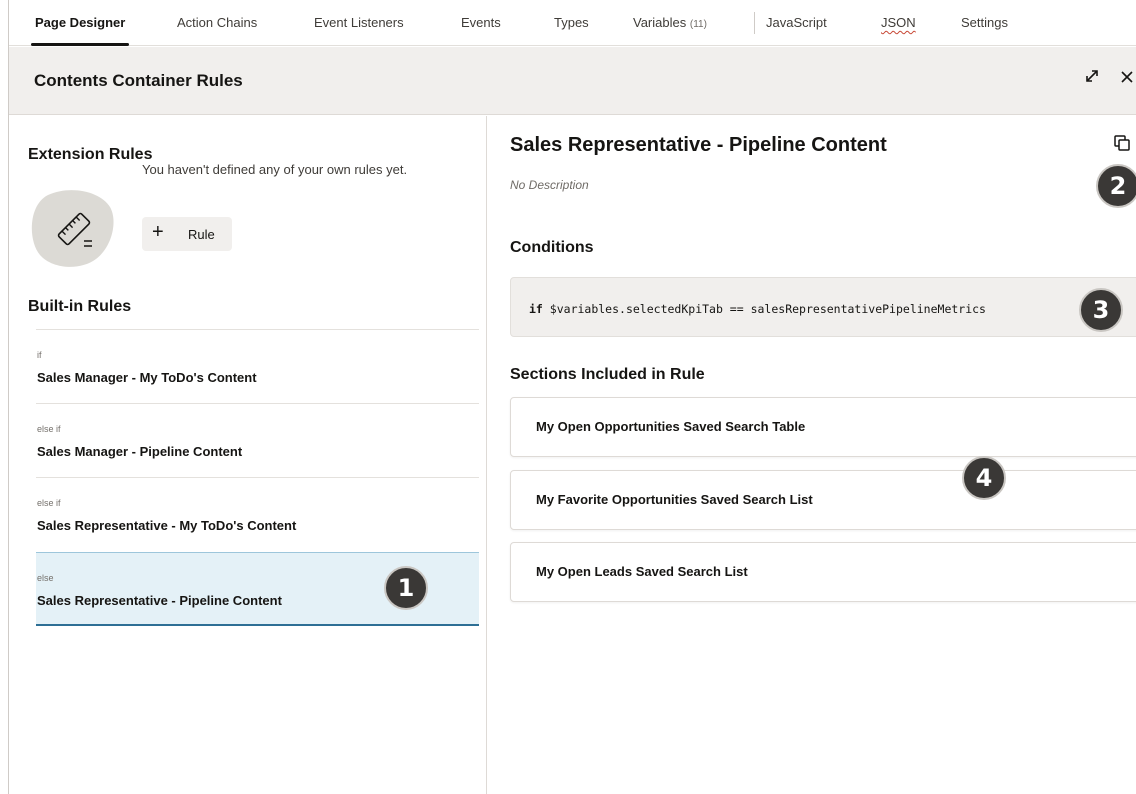 The width and height of the screenshot is (1136, 794). Describe the element at coordinates (1126, 76) in the screenshot. I see `close-icon` at that location.